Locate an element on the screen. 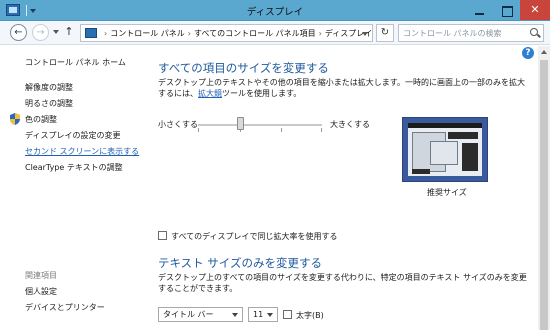 The height and width of the screenshot is (330, 550). vertical-scrollbar is located at coordinates (544, 188).